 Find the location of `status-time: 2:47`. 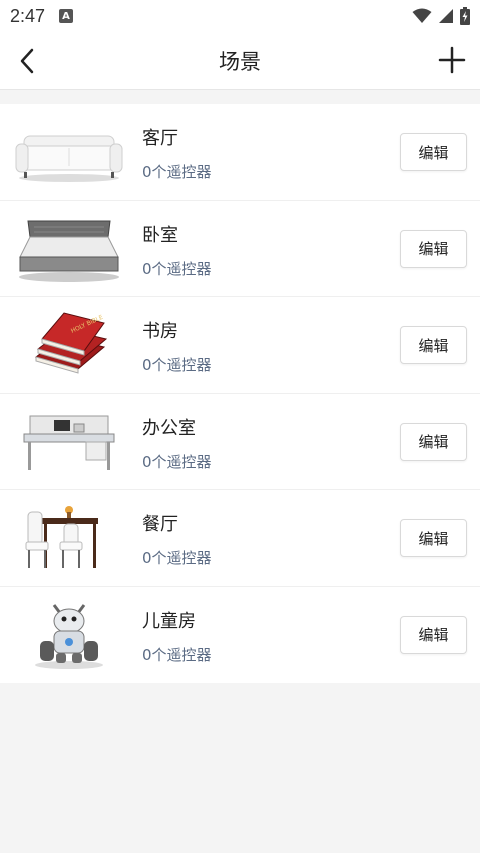

status-time: 2:47 is located at coordinates (28, 15).